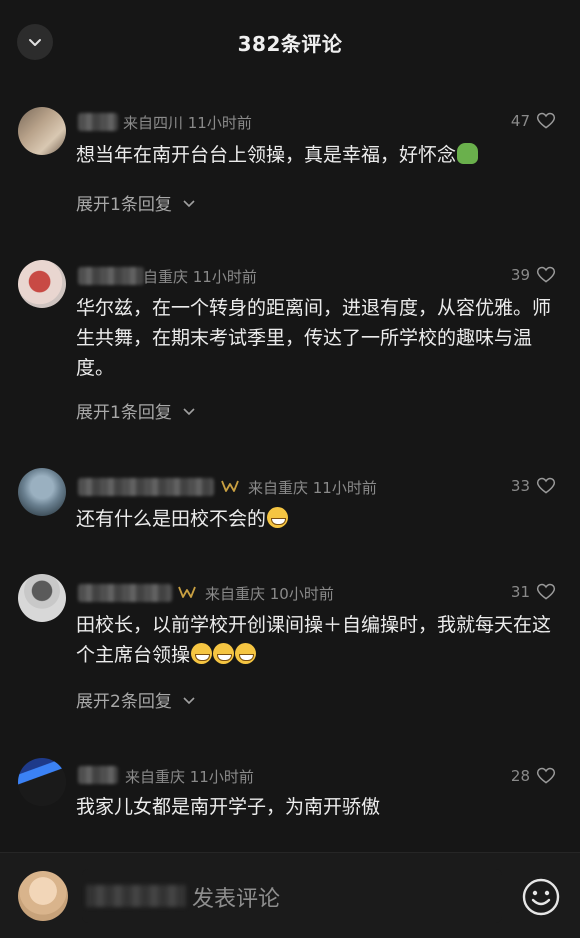 The width and height of the screenshot is (580, 938). Describe the element at coordinates (520, 486) in the screenshot. I see `like-count: 33` at that location.